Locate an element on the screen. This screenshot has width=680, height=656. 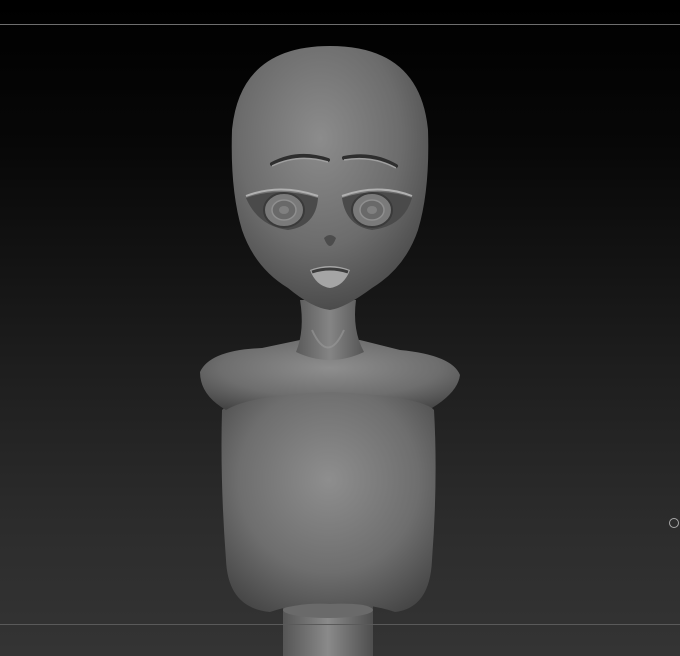
viewport-bottom-border is located at coordinates (340, 624).